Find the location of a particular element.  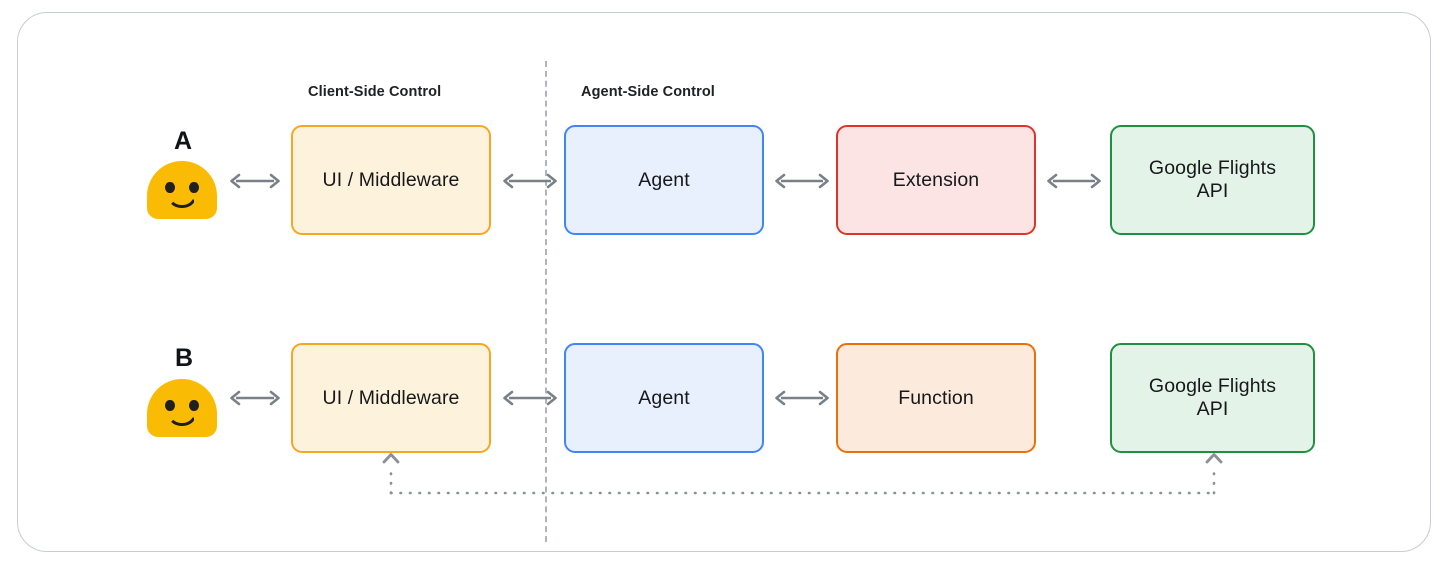

node-google-flights-api-b: Google Flights API is located at coordinates (1212, 398).